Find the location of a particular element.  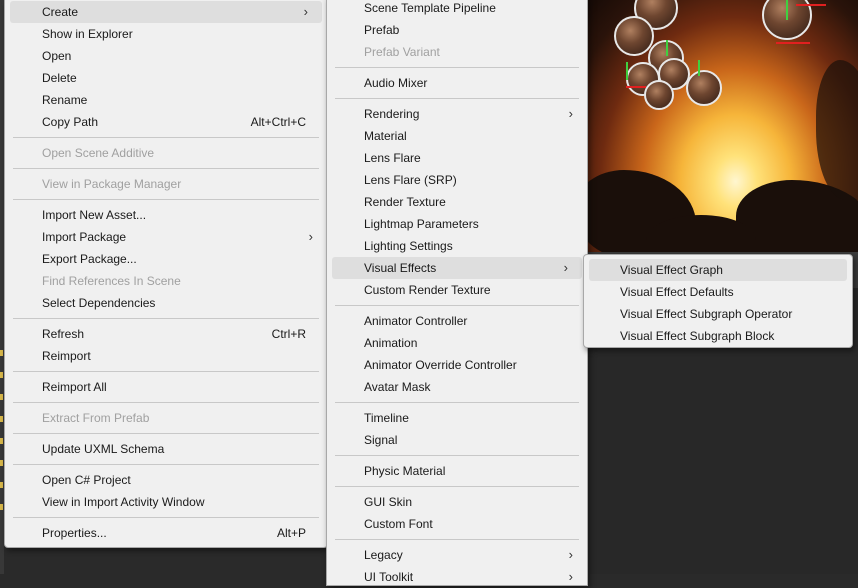

menu-item-label: Physic Material is located at coordinates (405, 471).